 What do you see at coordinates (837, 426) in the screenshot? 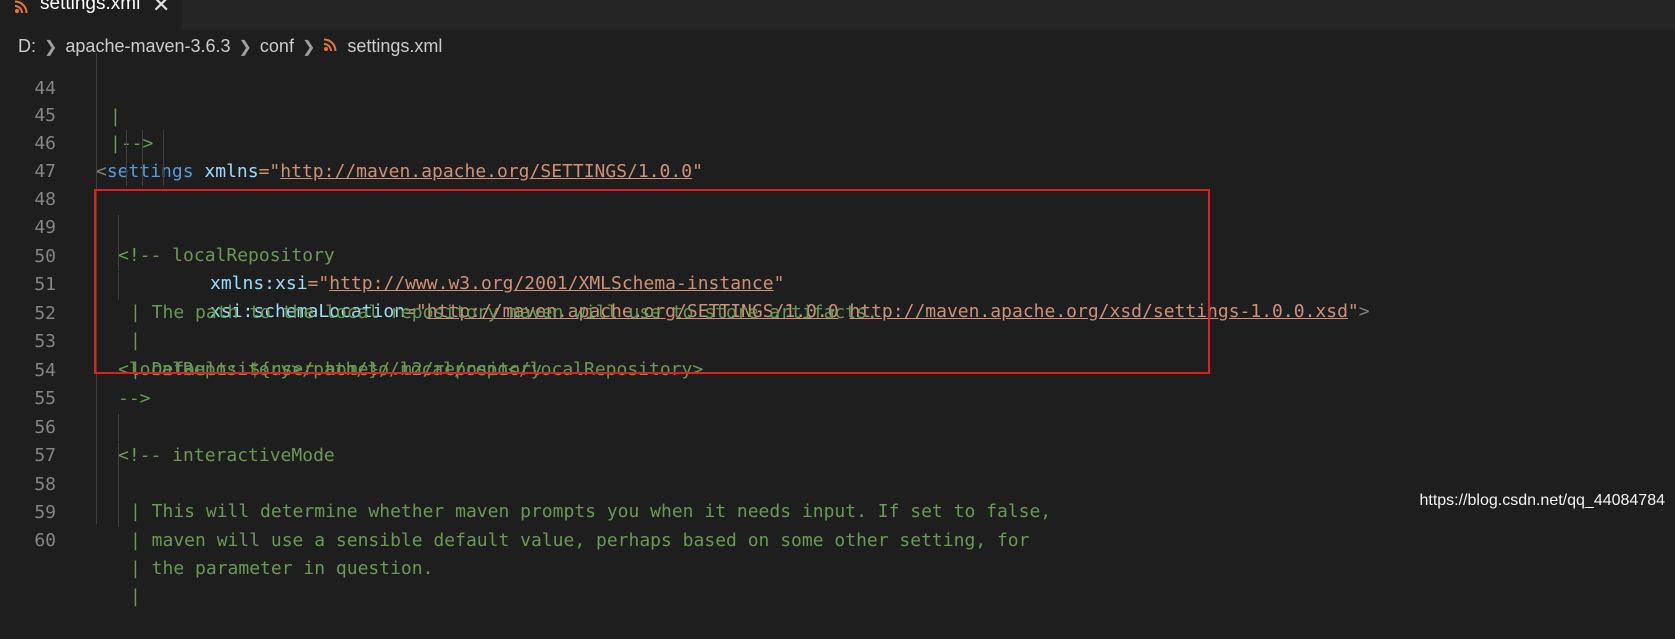
I see `code-line: 56 <!-- interactiveMode` at bounding box center [837, 426].